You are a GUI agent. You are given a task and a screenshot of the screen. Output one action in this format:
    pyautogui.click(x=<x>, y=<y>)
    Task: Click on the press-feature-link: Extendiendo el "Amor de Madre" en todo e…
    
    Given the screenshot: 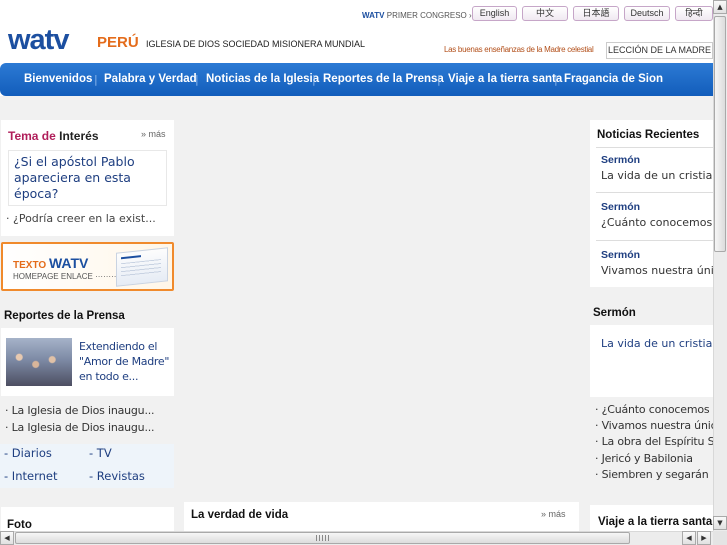 What is the action you would take?
    pyautogui.click(x=125, y=361)
    